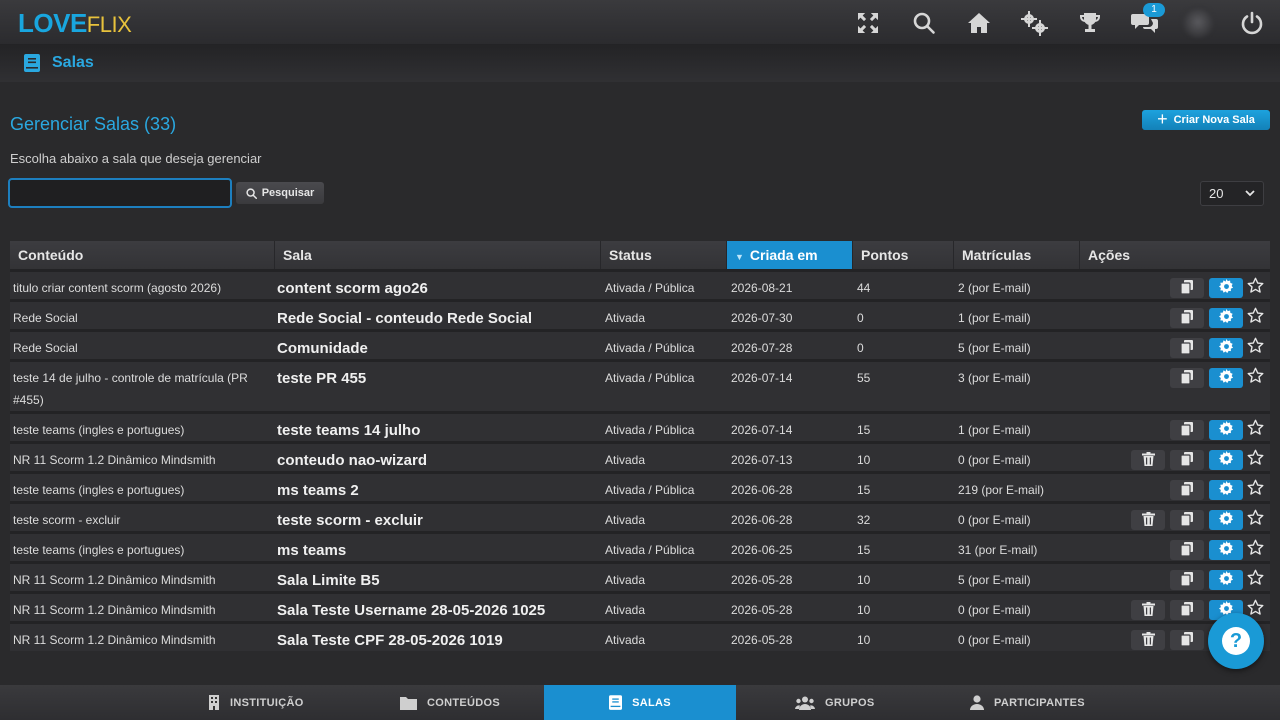 Image resolution: width=1280 pixels, height=720 pixels. I want to click on column-header: Status, so click(664, 255).